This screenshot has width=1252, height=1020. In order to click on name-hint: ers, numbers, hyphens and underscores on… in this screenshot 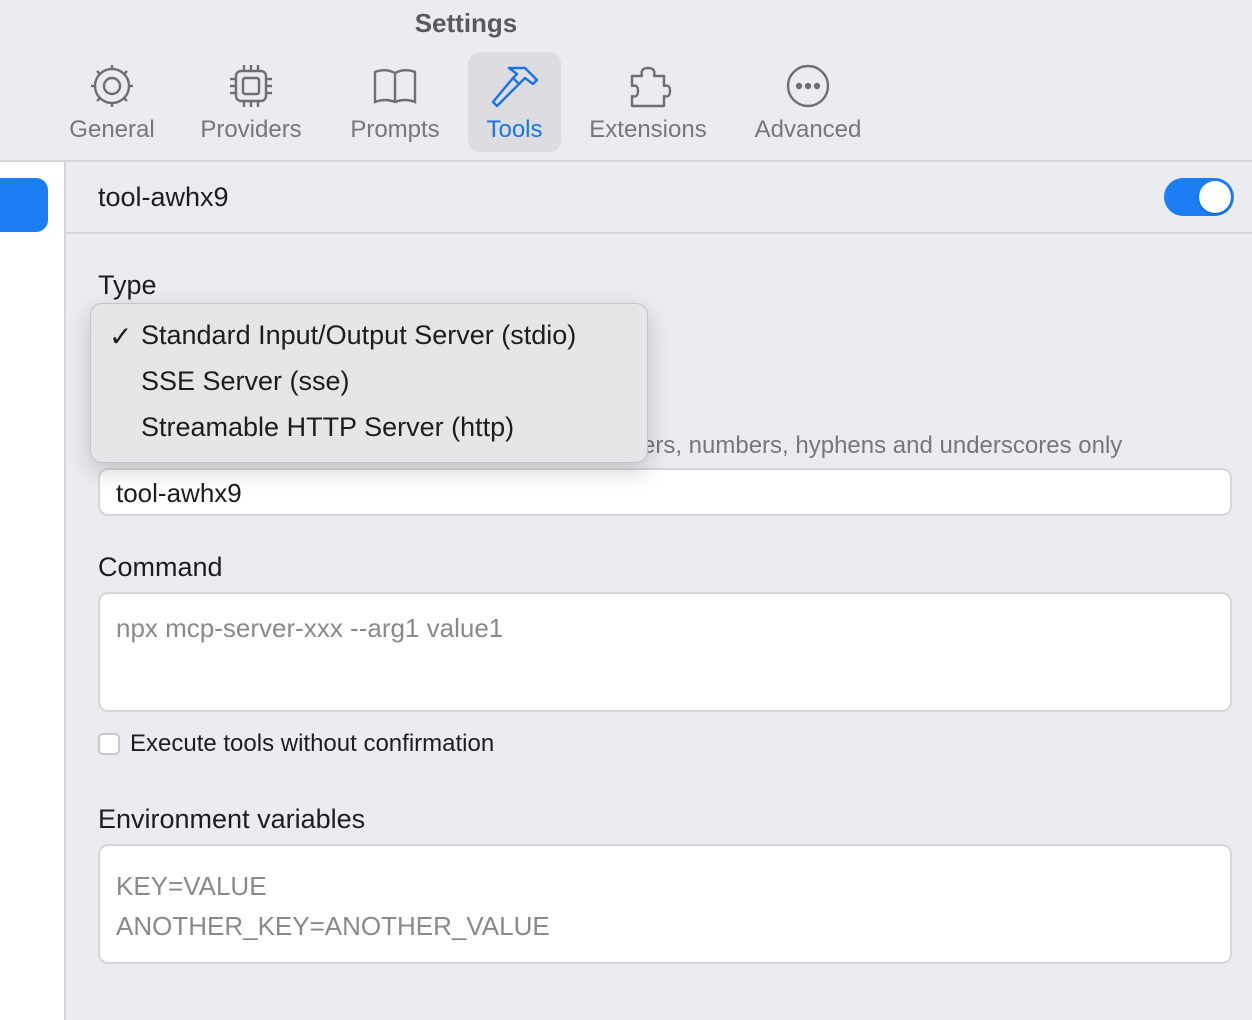, I will do `click(882, 445)`.